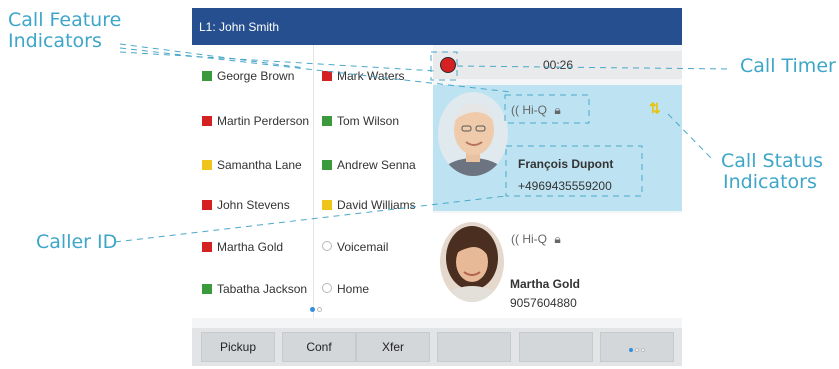 The height and width of the screenshot is (369, 839). I want to click on contact-name: John Stevens, so click(253, 205).